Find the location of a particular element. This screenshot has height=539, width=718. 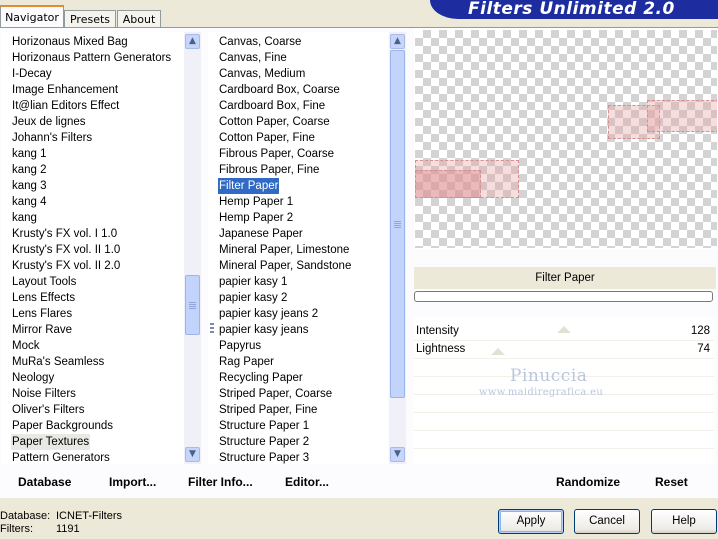

status-database-label: Database: is located at coordinates (25, 516).